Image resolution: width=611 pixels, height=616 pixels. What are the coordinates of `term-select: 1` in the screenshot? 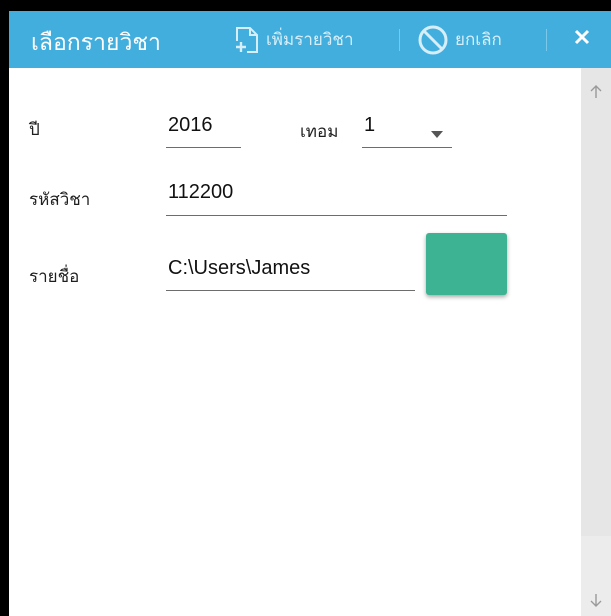 It's located at (407, 131).